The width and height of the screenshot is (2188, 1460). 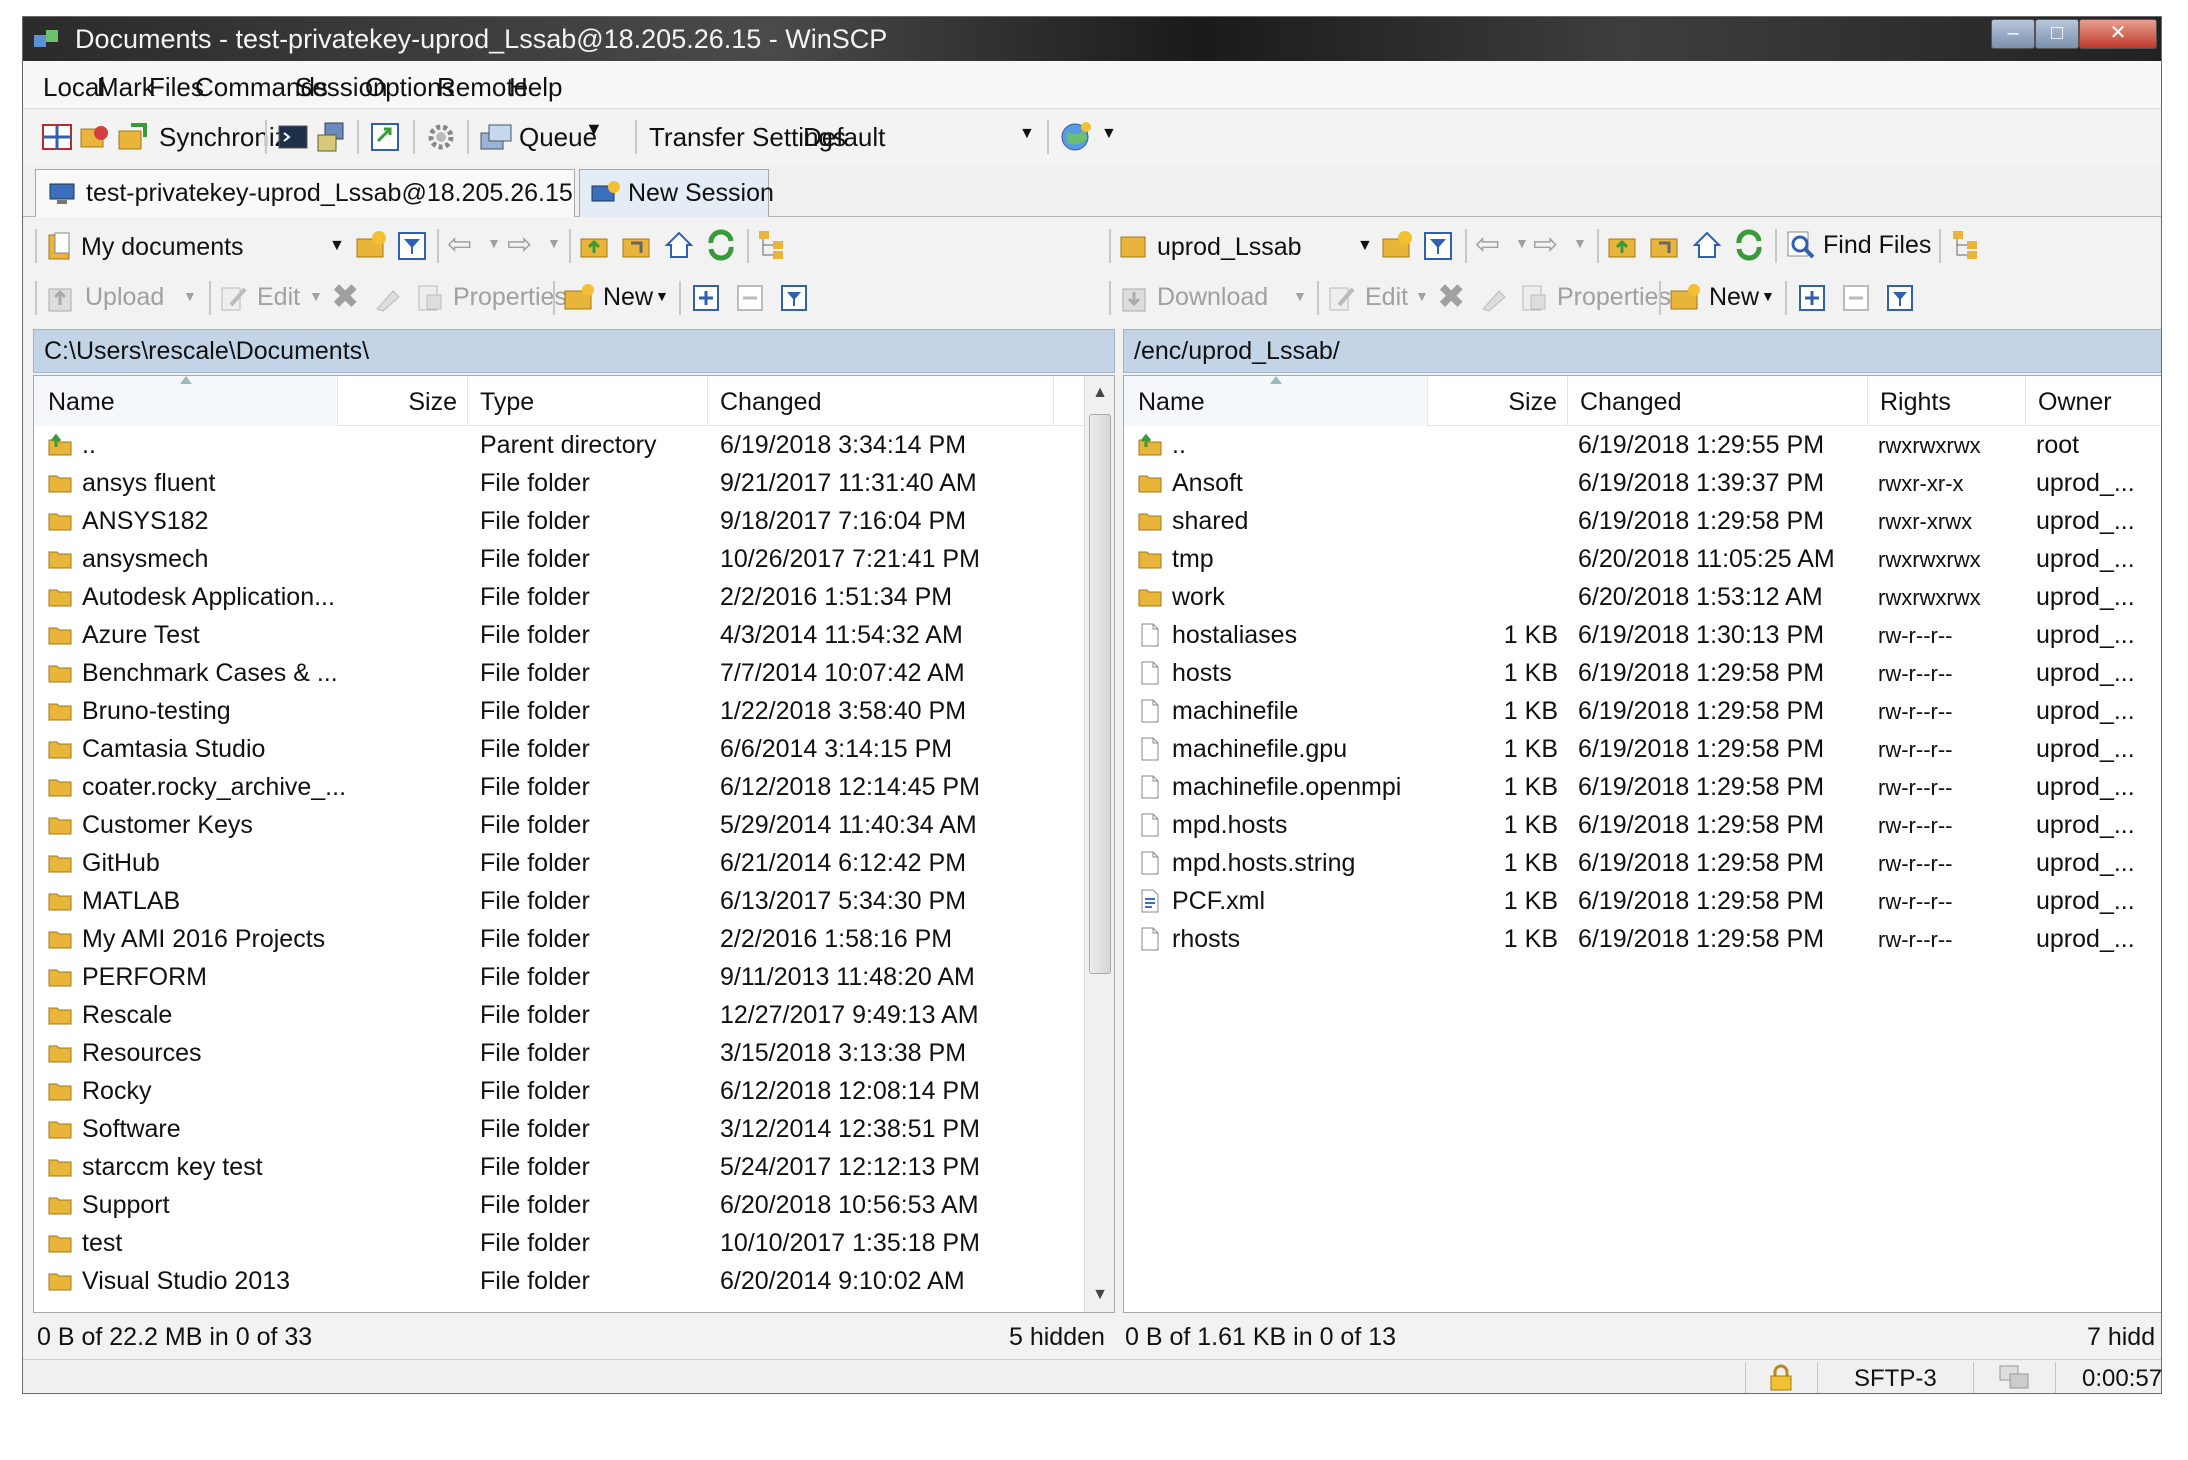 I want to click on back-dropdown-arrow-icon: ▼, so click(x=1522, y=243).